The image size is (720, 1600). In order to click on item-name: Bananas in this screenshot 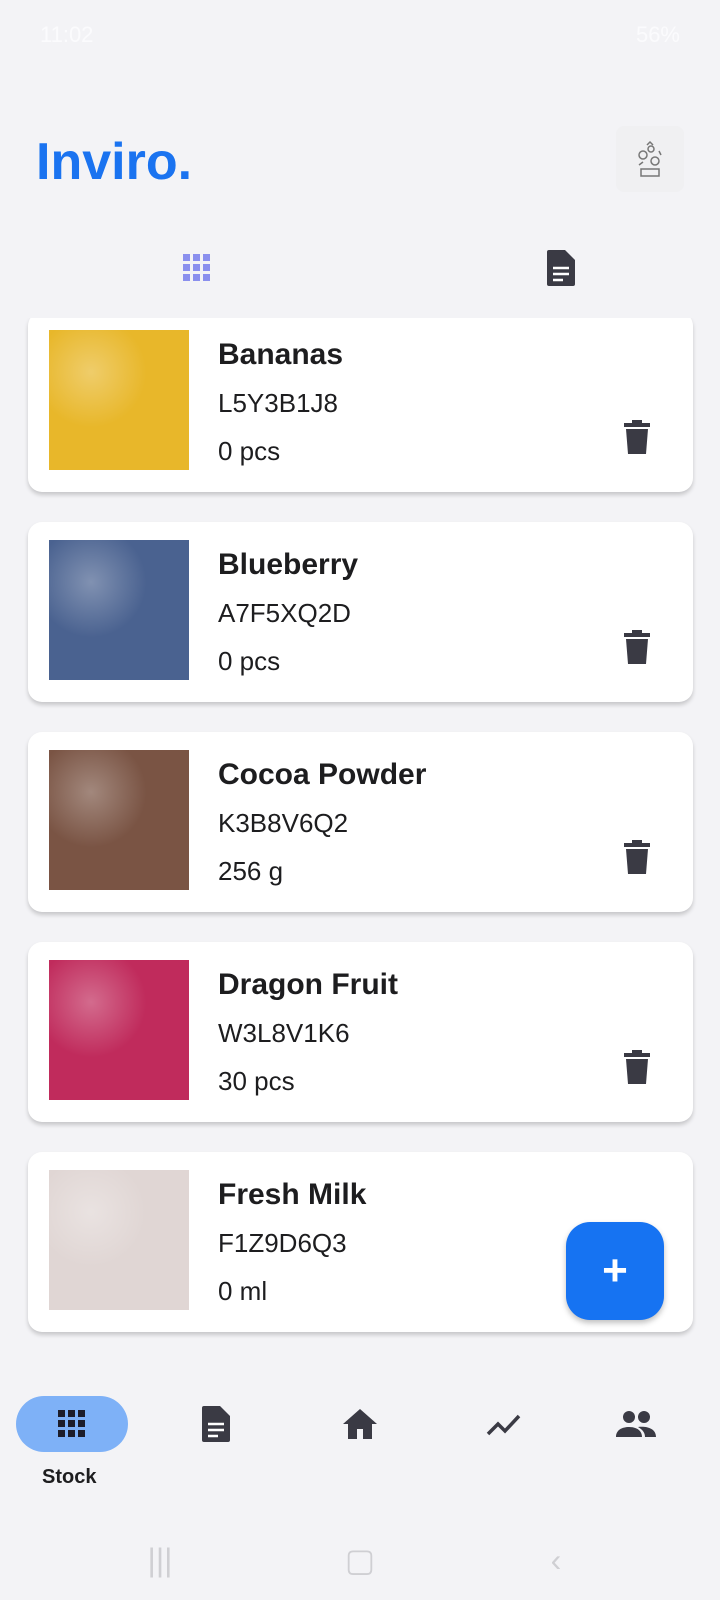, I will do `click(281, 354)`.